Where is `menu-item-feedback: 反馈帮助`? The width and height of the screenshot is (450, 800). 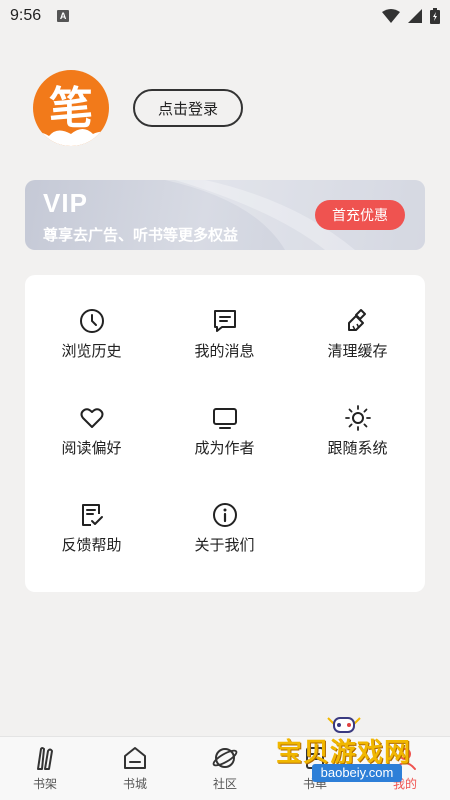 menu-item-feedback: 反馈帮助 is located at coordinates (91, 511).